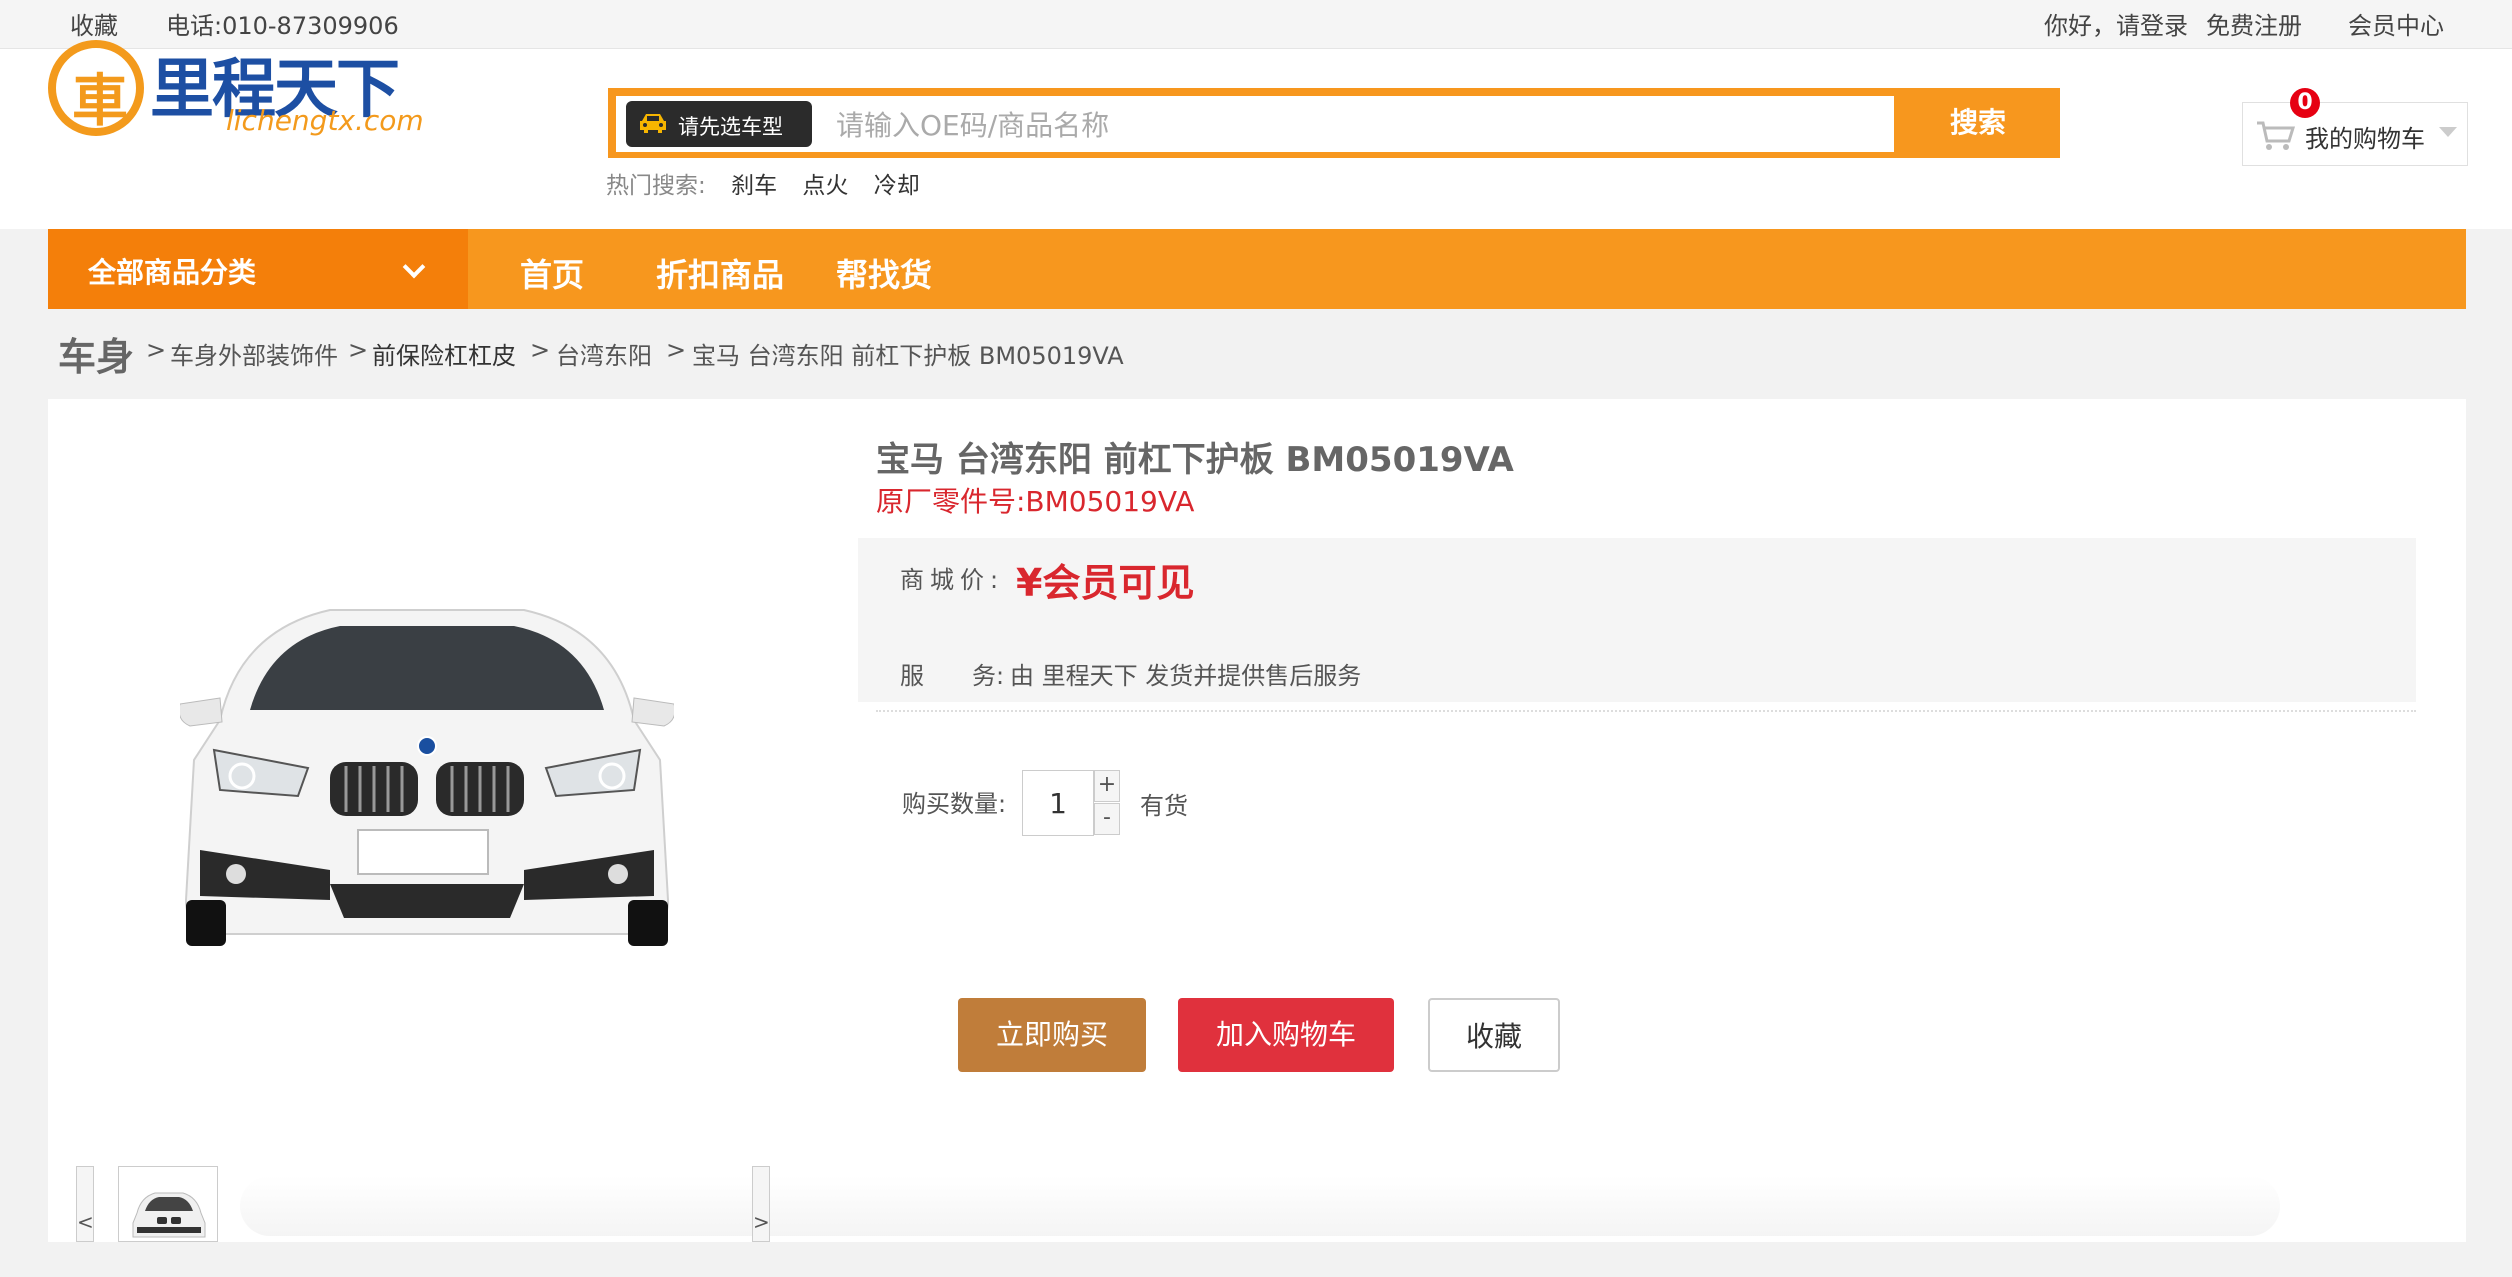 Image resolution: width=2512 pixels, height=1277 pixels. What do you see at coordinates (169, 1215) in the screenshot?
I see `car-thumbnail-icon` at bounding box center [169, 1215].